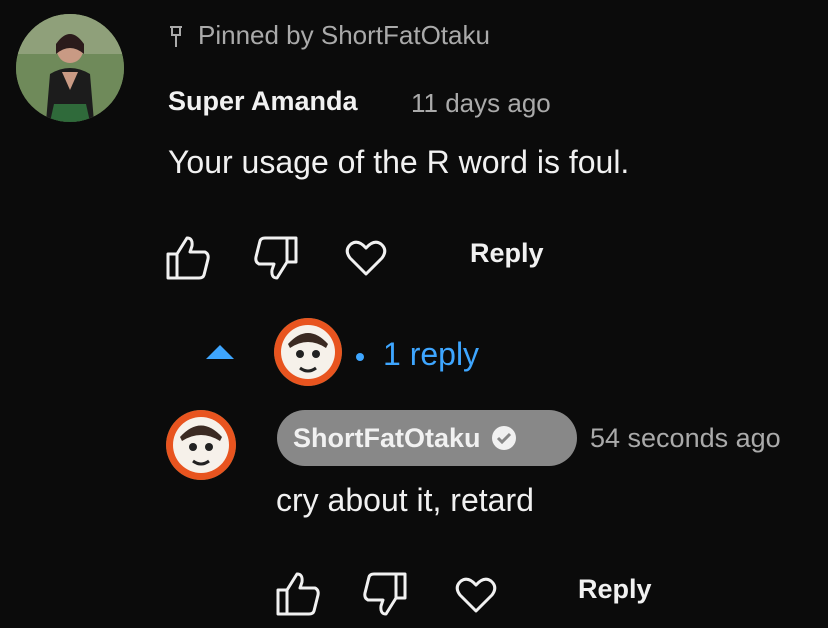 The height and width of the screenshot is (628, 828). Describe the element at coordinates (504, 438) in the screenshot. I see `verified-check-icon` at that location.